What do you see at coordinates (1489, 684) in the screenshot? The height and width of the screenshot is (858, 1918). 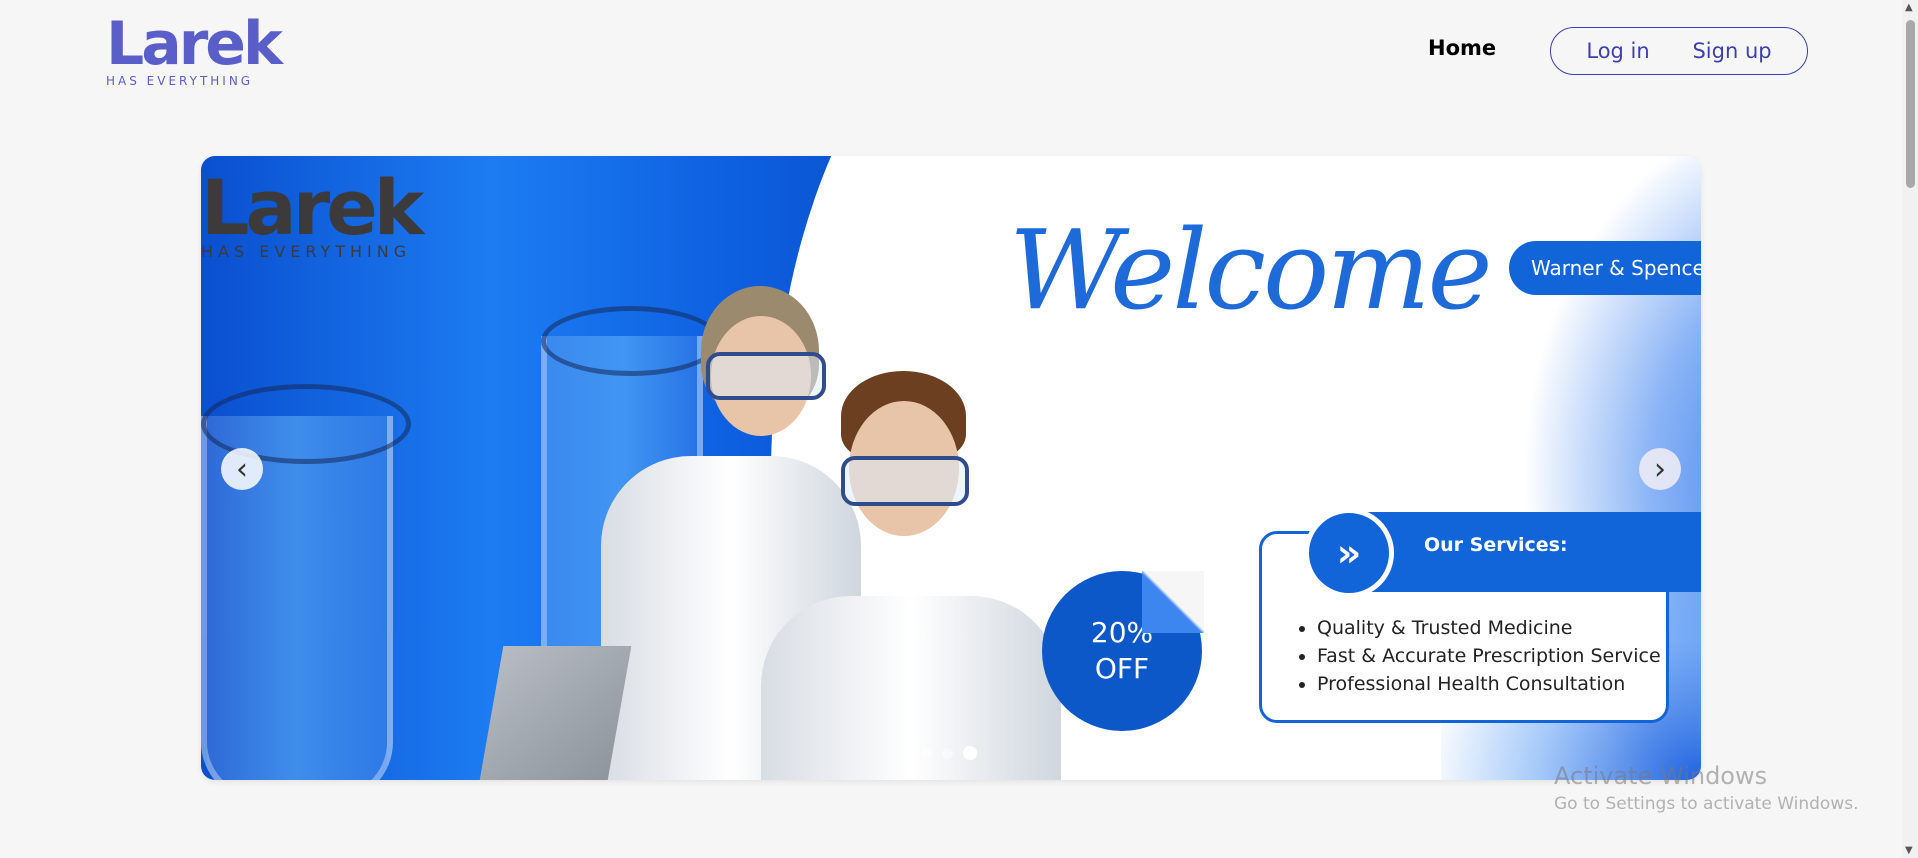 I see `service-item: Professional Health Consultation` at bounding box center [1489, 684].